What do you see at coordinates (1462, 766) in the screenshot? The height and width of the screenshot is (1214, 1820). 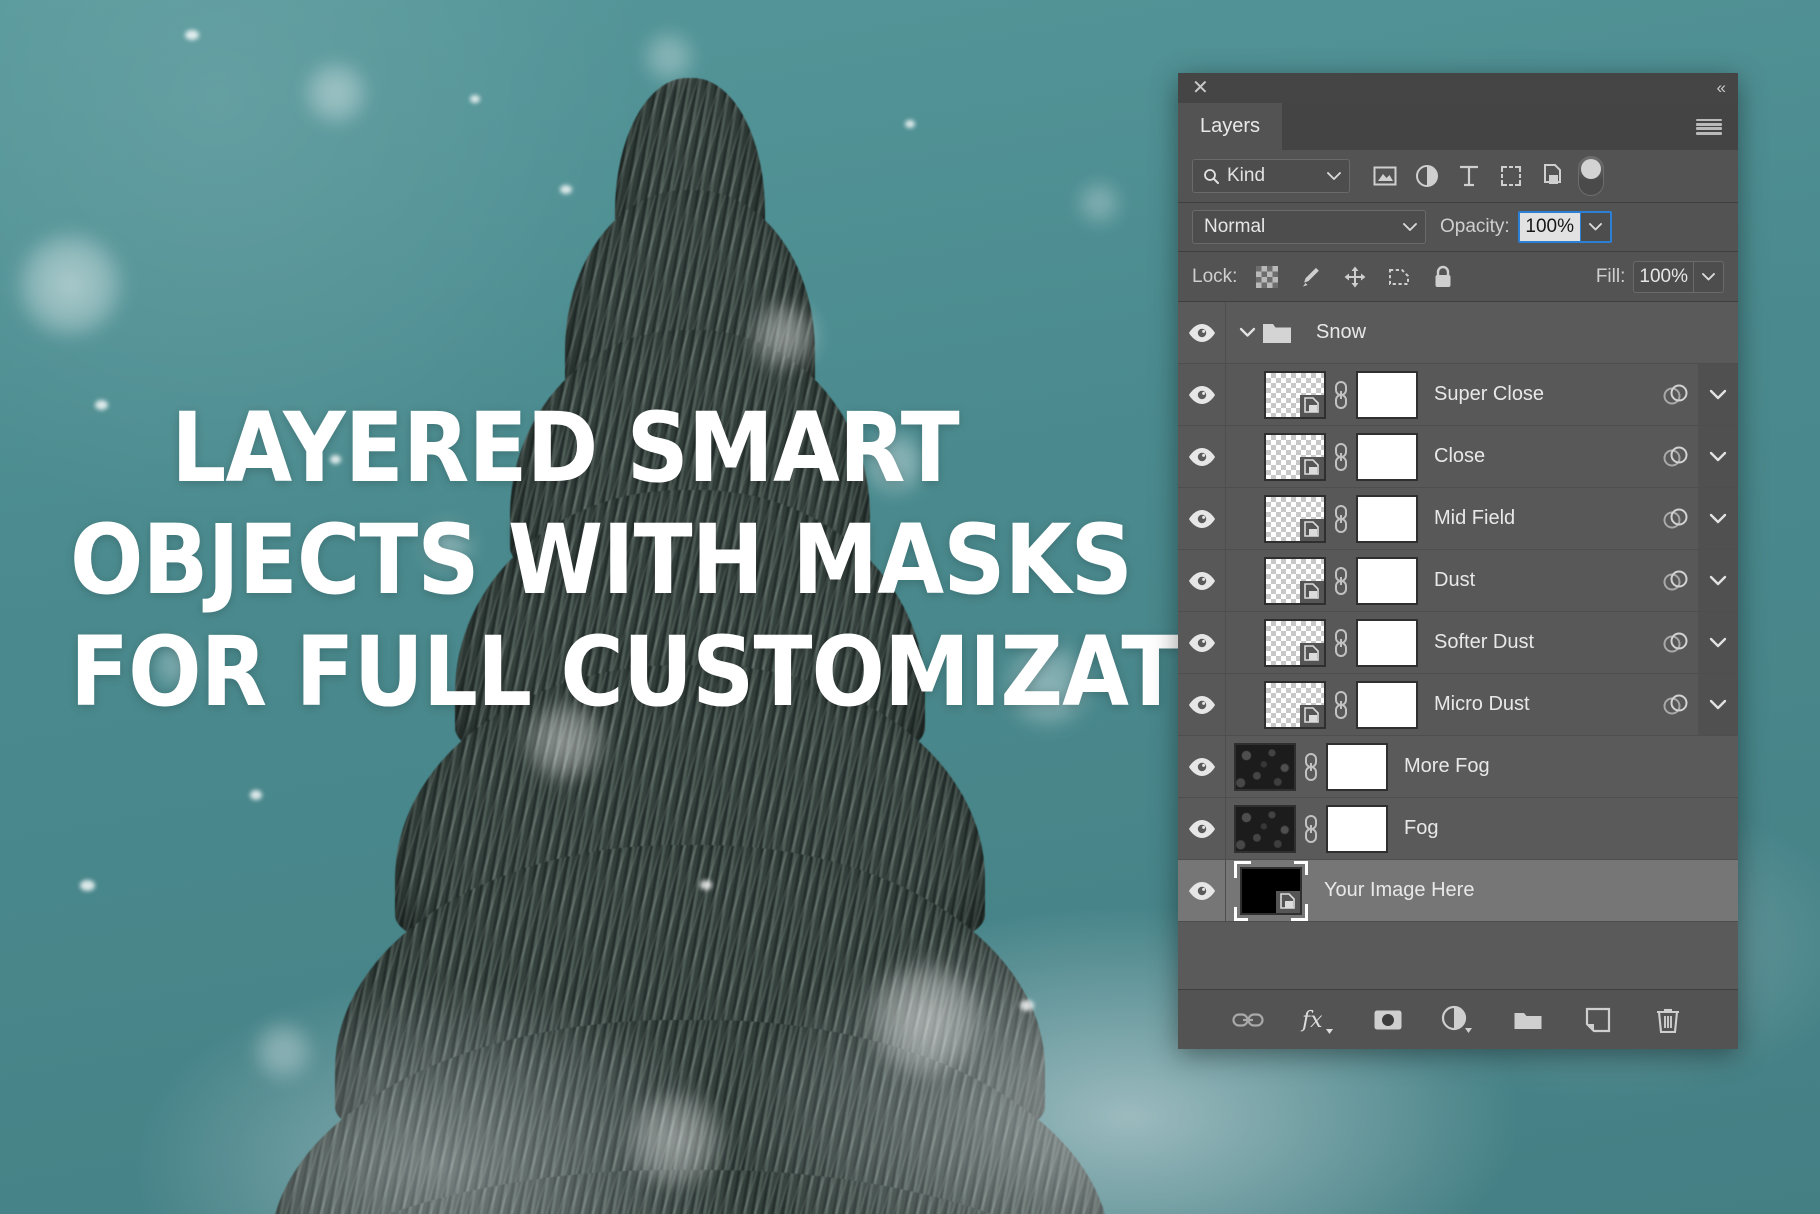 I see `layer-row-body: More Fog` at bounding box center [1462, 766].